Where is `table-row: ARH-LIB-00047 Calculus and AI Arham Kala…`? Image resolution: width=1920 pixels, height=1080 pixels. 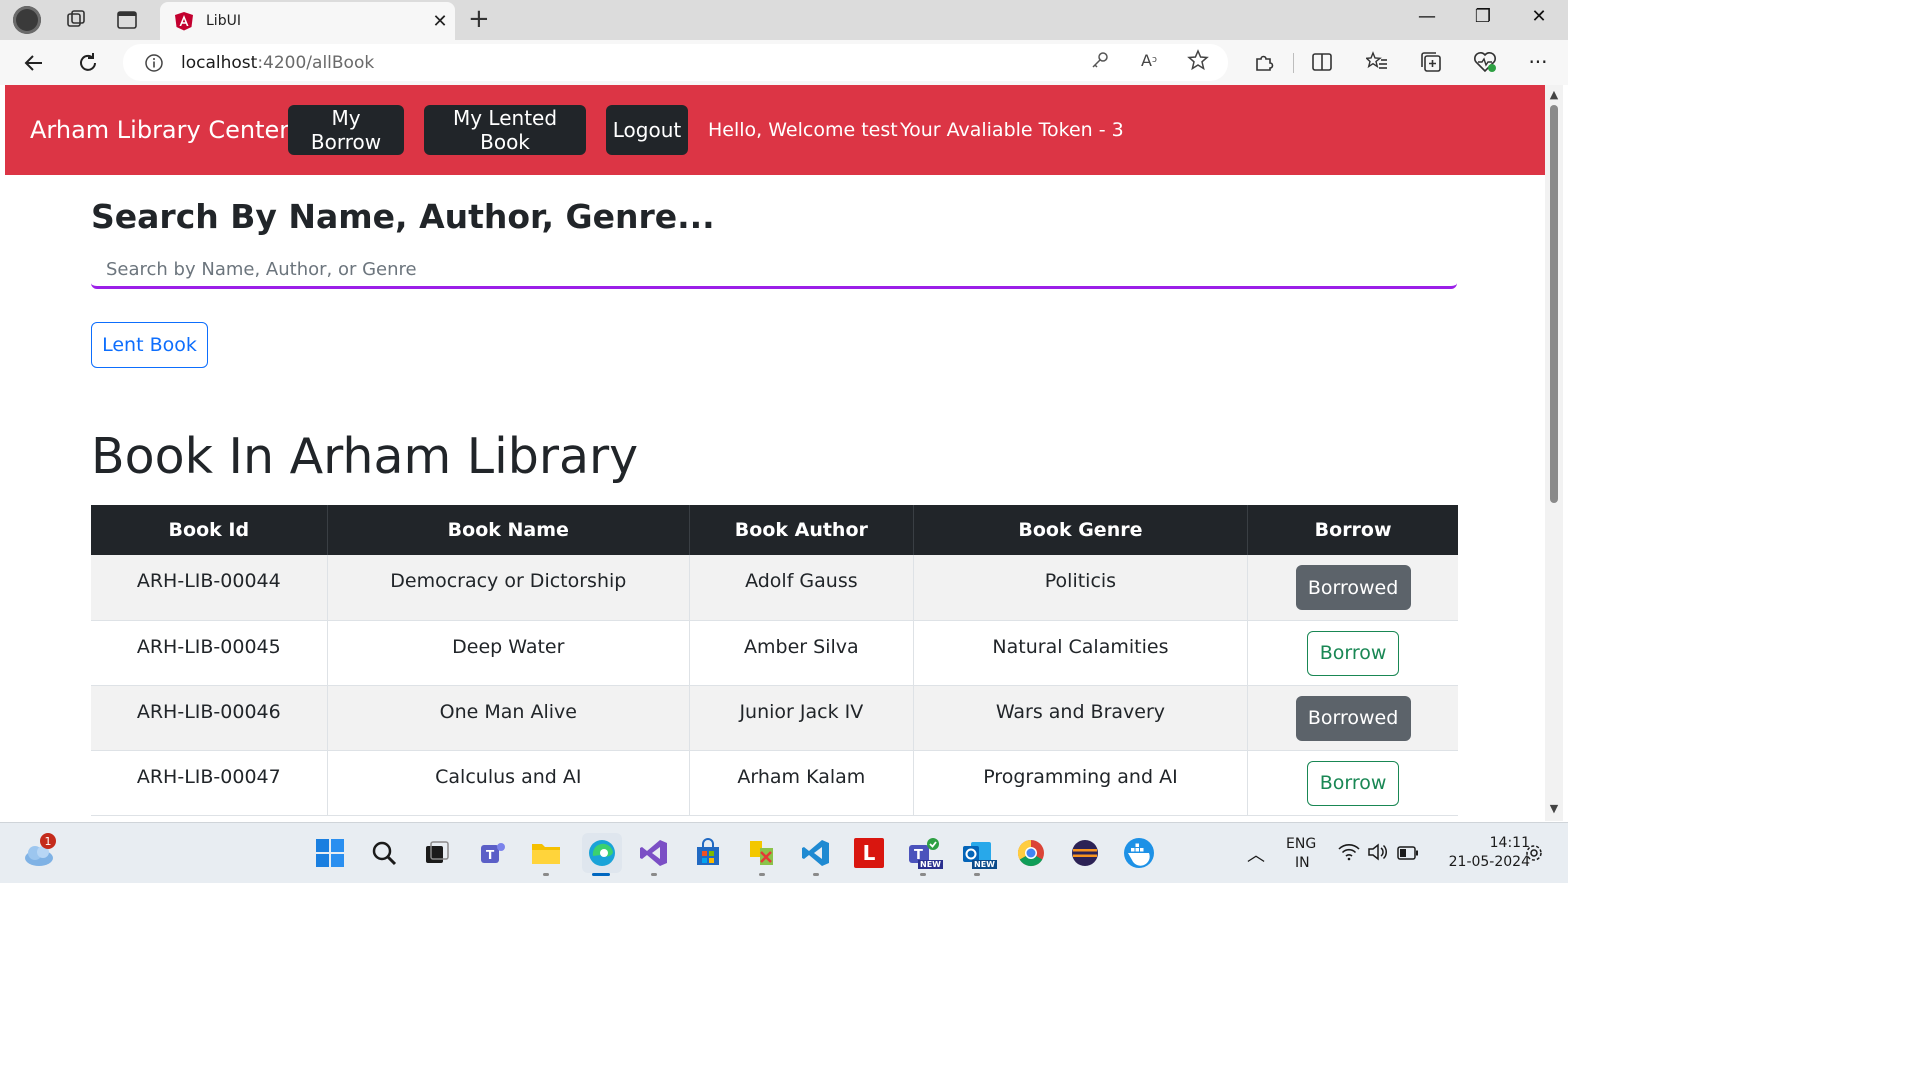
table-row: ARH-LIB-00047 Calculus and AI Arham Kala… is located at coordinates (774, 783).